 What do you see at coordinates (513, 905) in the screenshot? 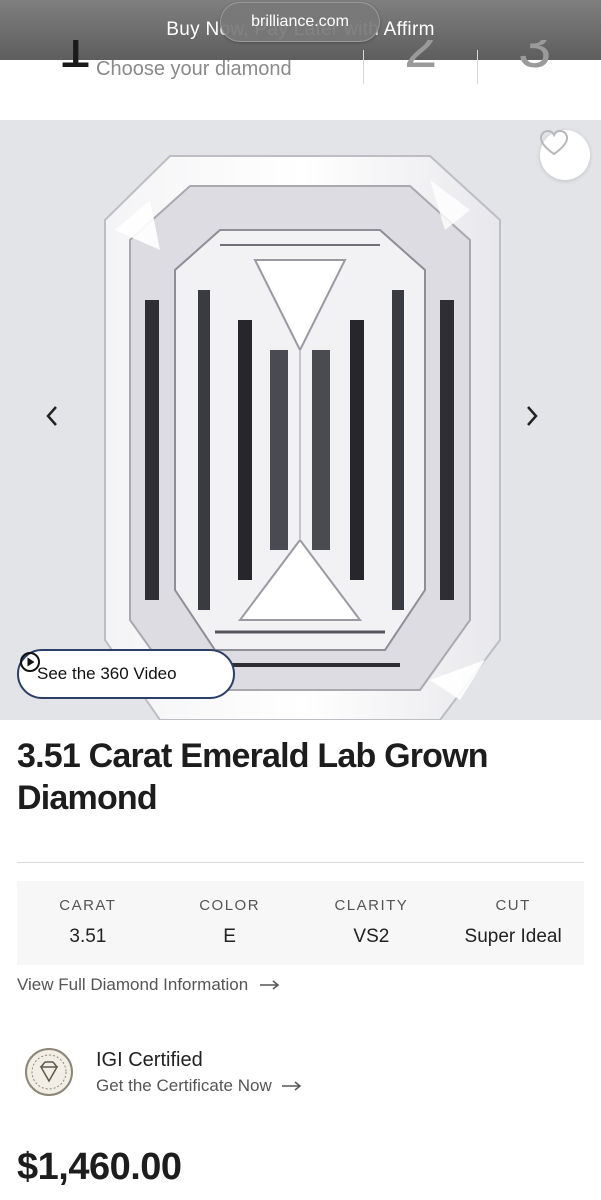
I see `spec-label: CUT` at bounding box center [513, 905].